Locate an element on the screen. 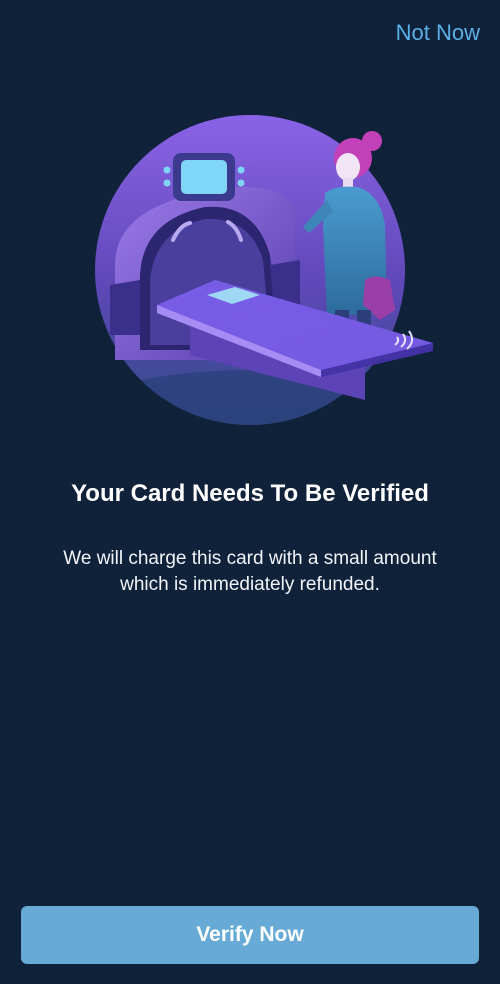 The height and width of the screenshot is (984, 500). not-now-button: Not Now is located at coordinates (438, 33).